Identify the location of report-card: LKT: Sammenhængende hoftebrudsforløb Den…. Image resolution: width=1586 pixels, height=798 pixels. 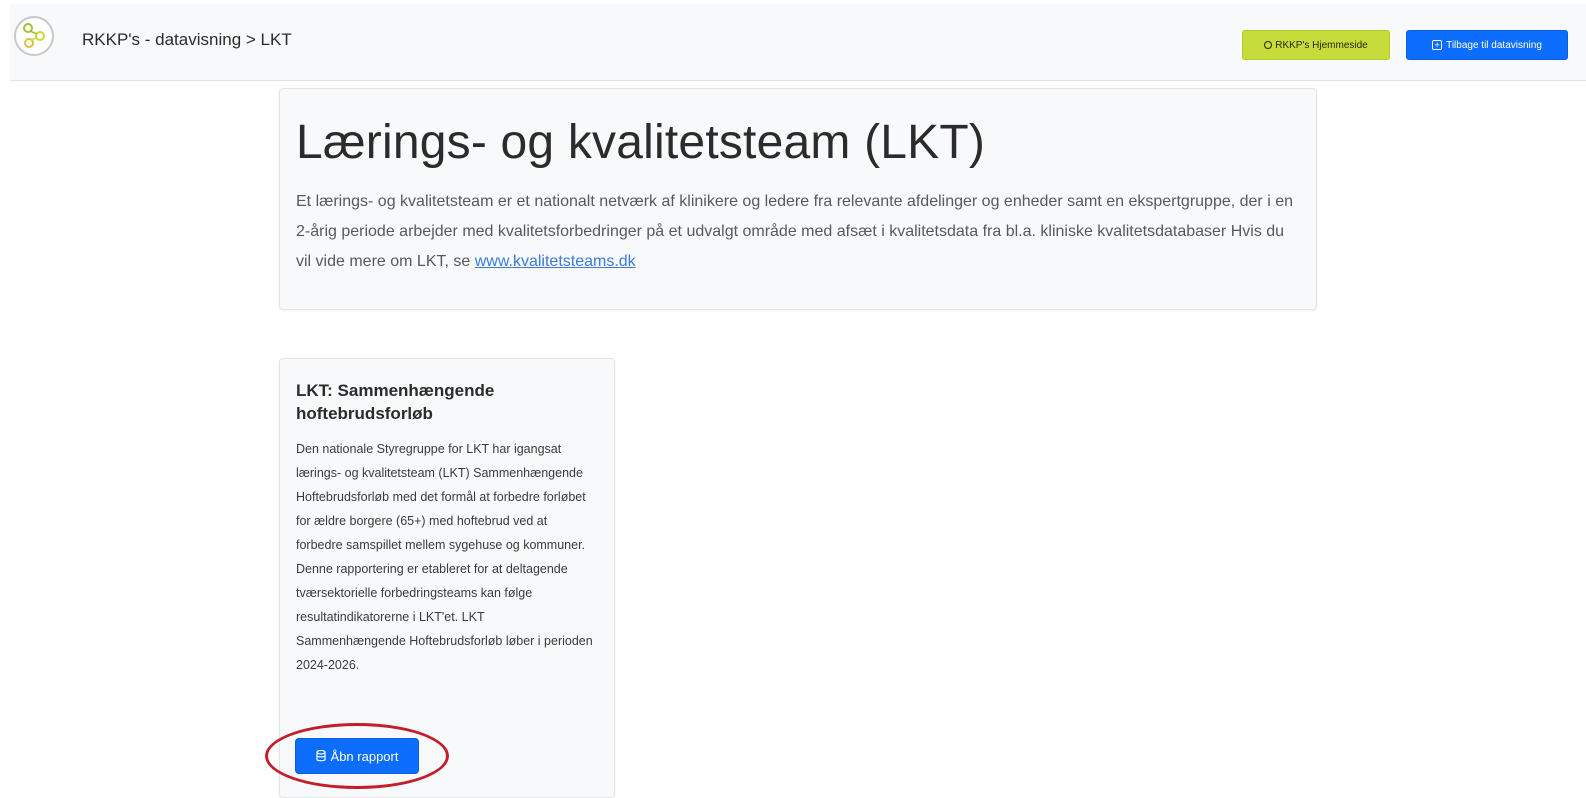
(447, 578).